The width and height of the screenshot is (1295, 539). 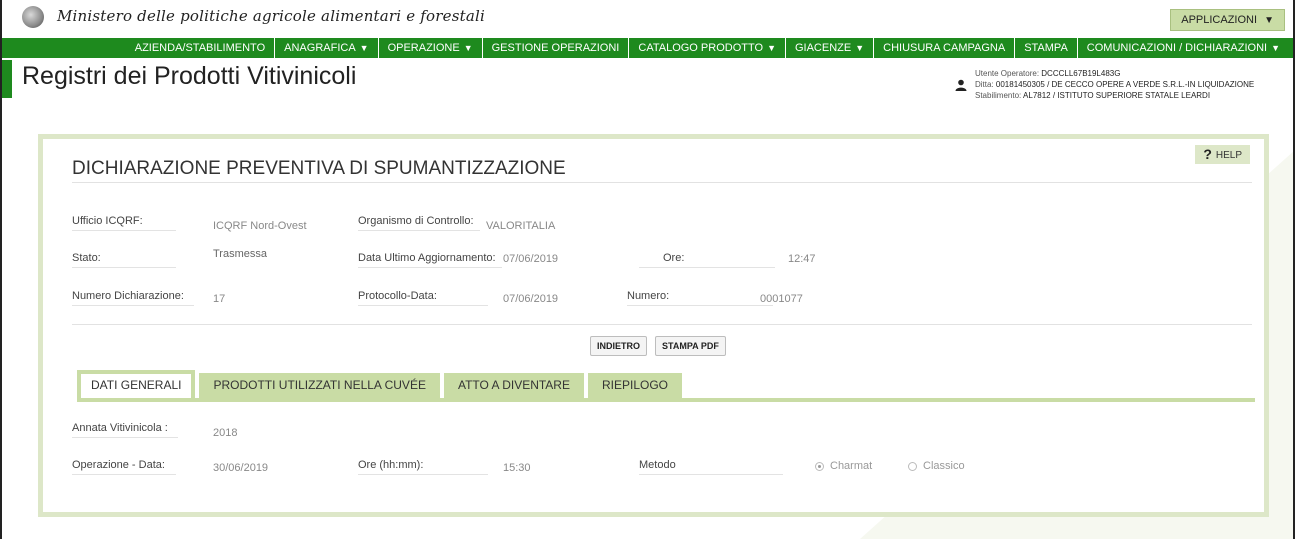 What do you see at coordinates (1081, 73) in the screenshot?
I see `operator-value: DCCCLL67B19L483G` at bounding box center [1081, 73].